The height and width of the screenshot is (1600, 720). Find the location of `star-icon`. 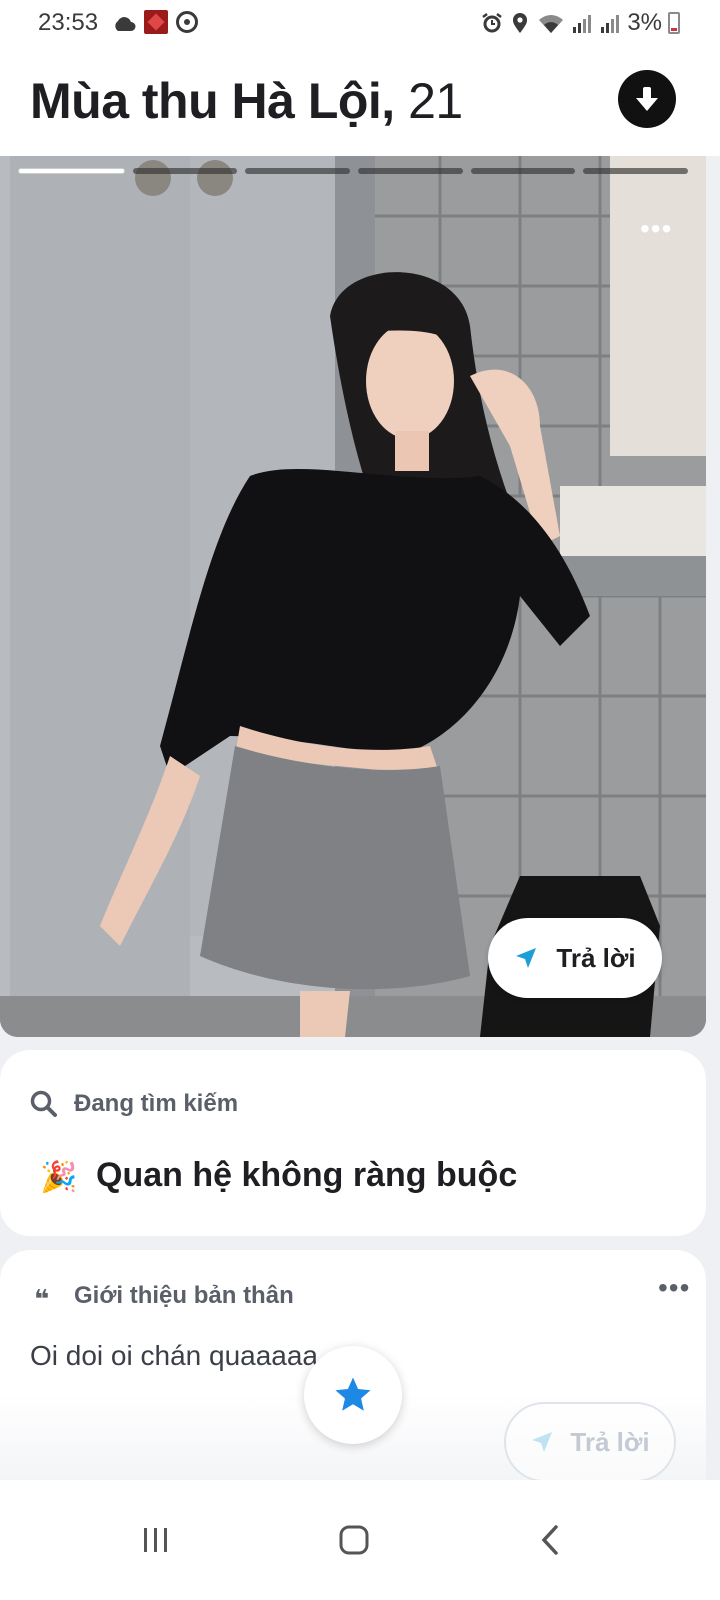

star-icon is located at coordinates (353, 1394).